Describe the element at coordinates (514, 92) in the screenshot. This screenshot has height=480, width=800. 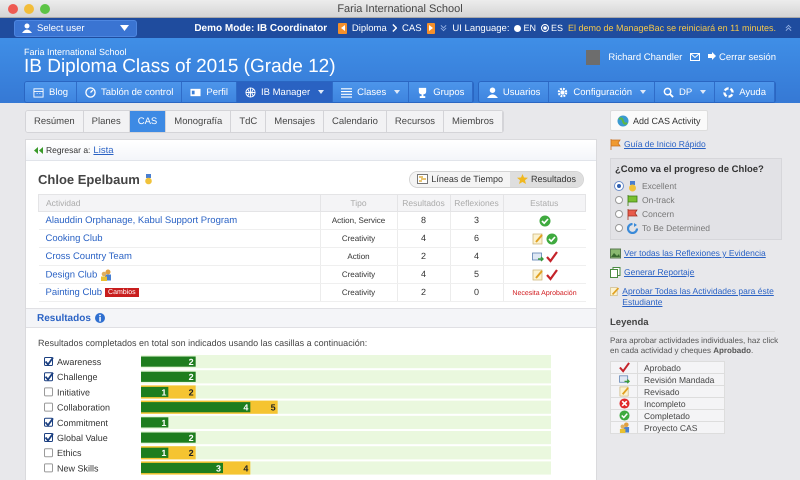
I see `nav-button: Usuarios` at that location.